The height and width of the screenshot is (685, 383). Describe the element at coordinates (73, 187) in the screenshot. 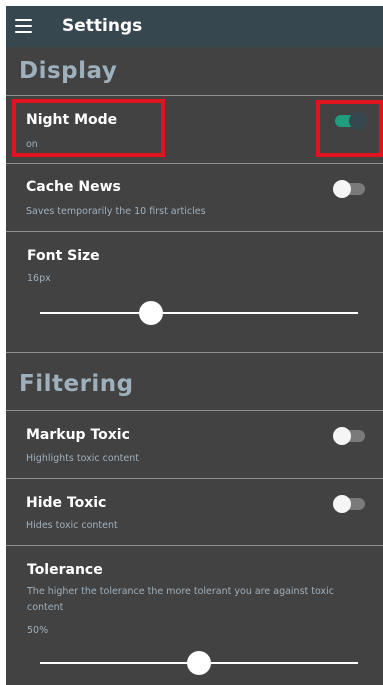

I see `cache-news-label: Cache News` at that location.